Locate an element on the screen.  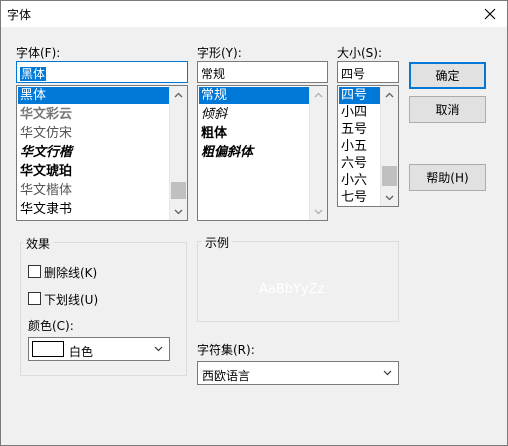
font-item: 华文彩云 is located at coordinates (45, 114).